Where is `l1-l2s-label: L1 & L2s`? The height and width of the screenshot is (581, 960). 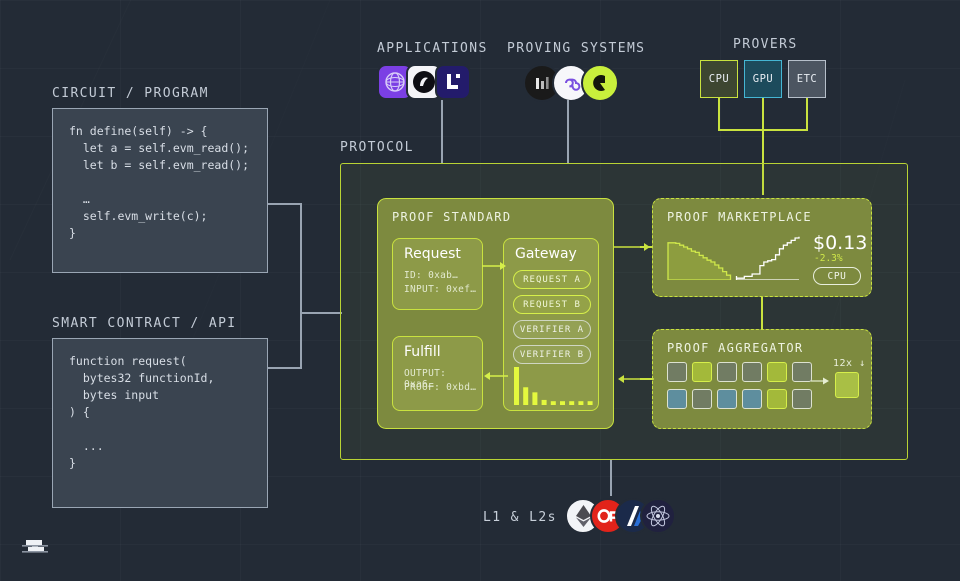 l1-l2s-label: L1 & L2s is located at coordinates (520, 517).